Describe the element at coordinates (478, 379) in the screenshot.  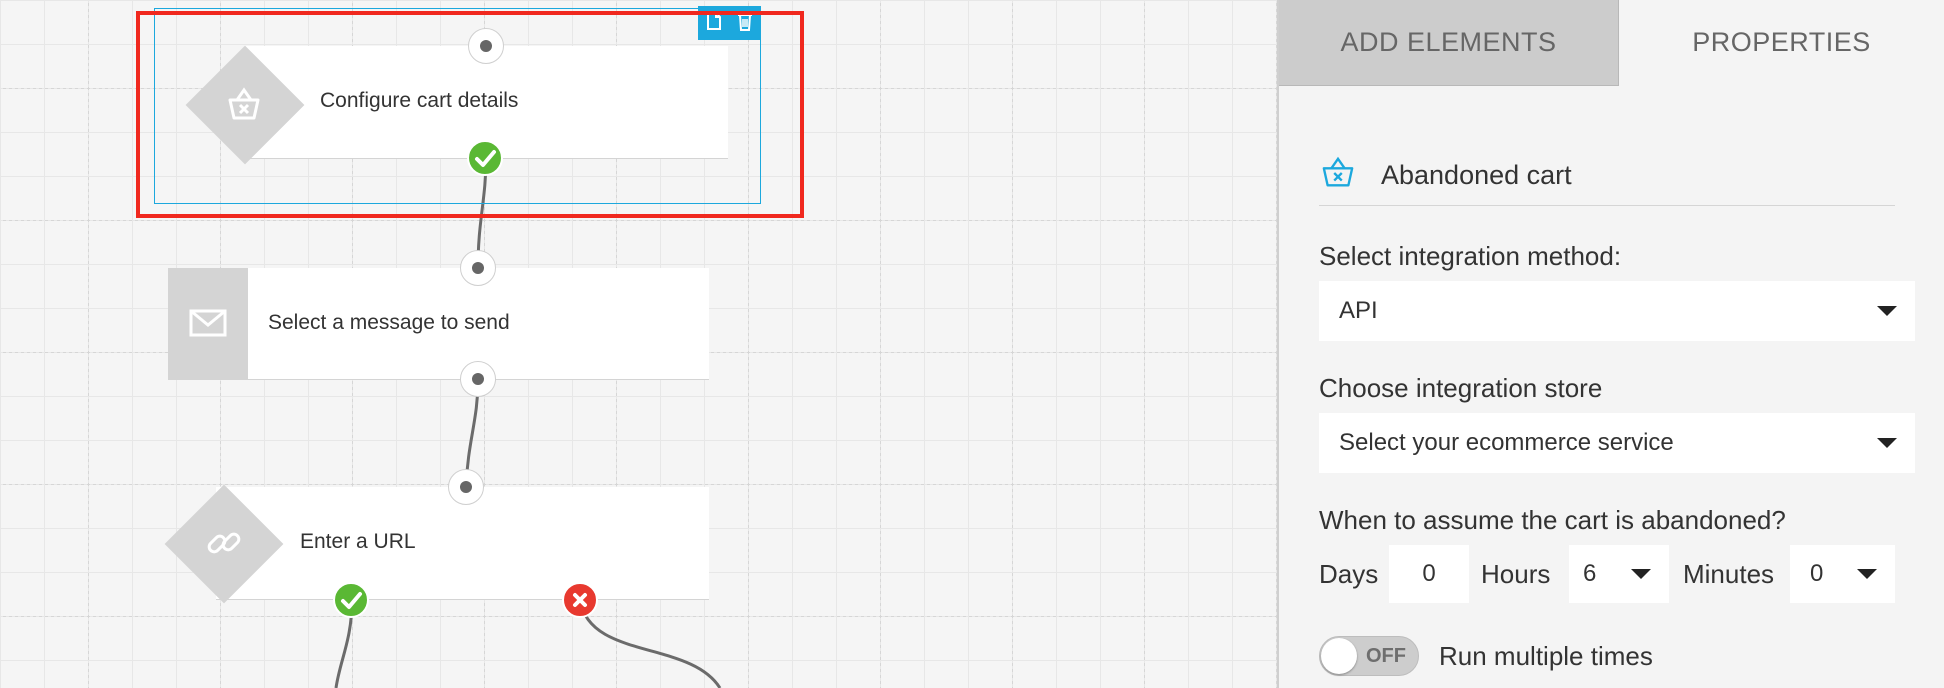
I see `output-port` at that location.